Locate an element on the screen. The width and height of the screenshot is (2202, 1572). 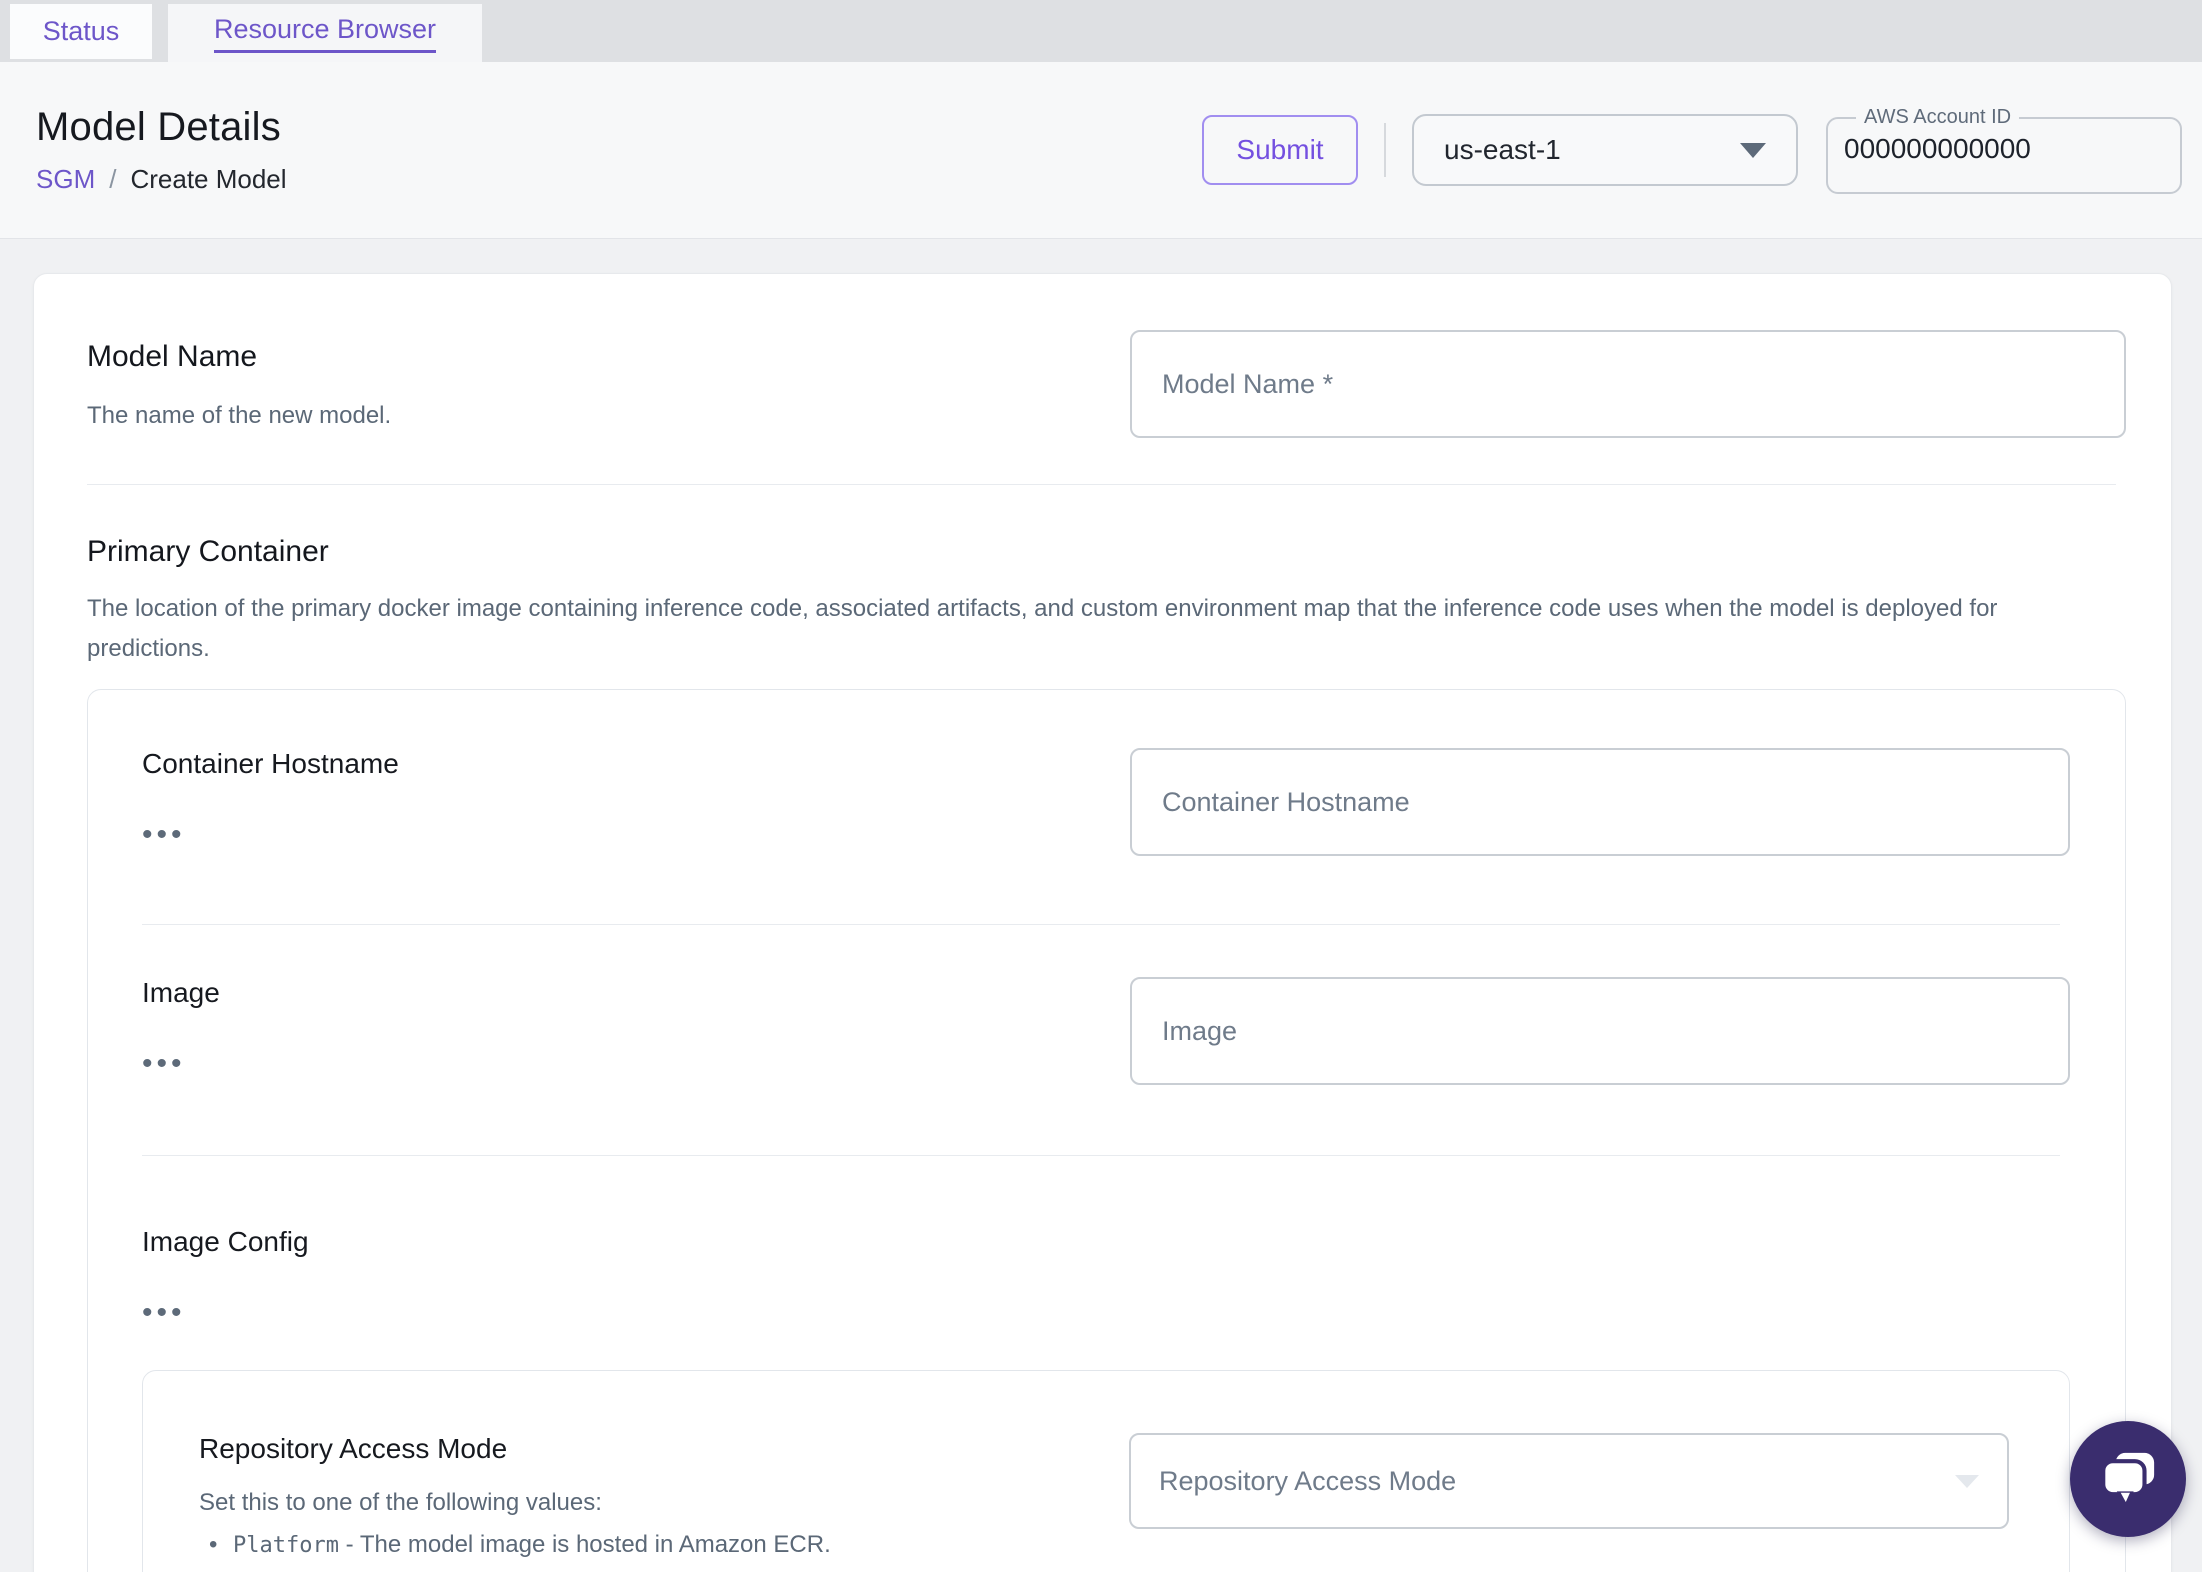
breadcrumb-current: Create Model is located at coordinates (208, 179).